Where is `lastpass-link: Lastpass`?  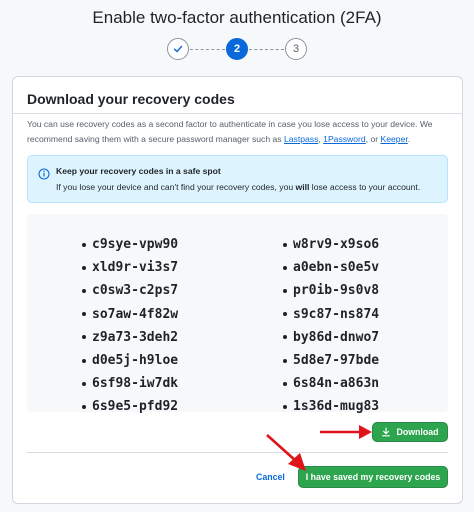
lastpass-link: Lastpass is located at coordinates (301, 139).